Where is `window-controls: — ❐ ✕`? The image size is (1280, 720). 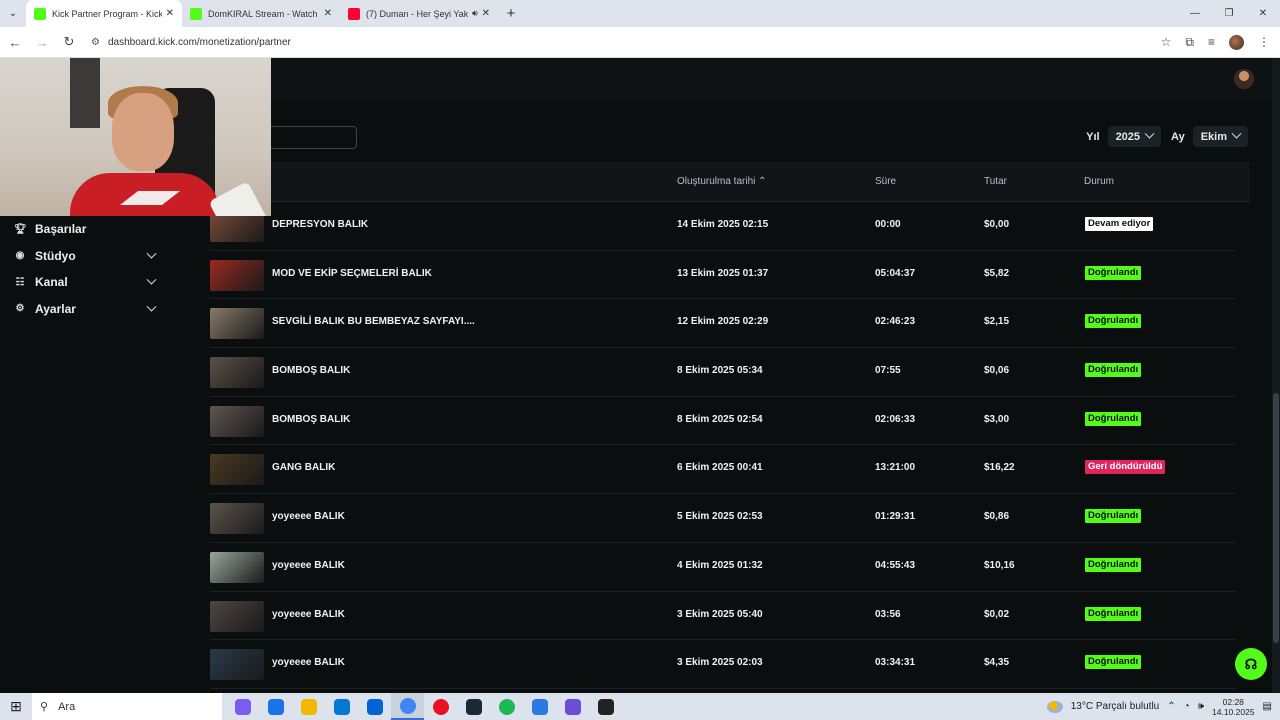 window-controls: — ❐ ✕ is located at coordinates (1229, 13).